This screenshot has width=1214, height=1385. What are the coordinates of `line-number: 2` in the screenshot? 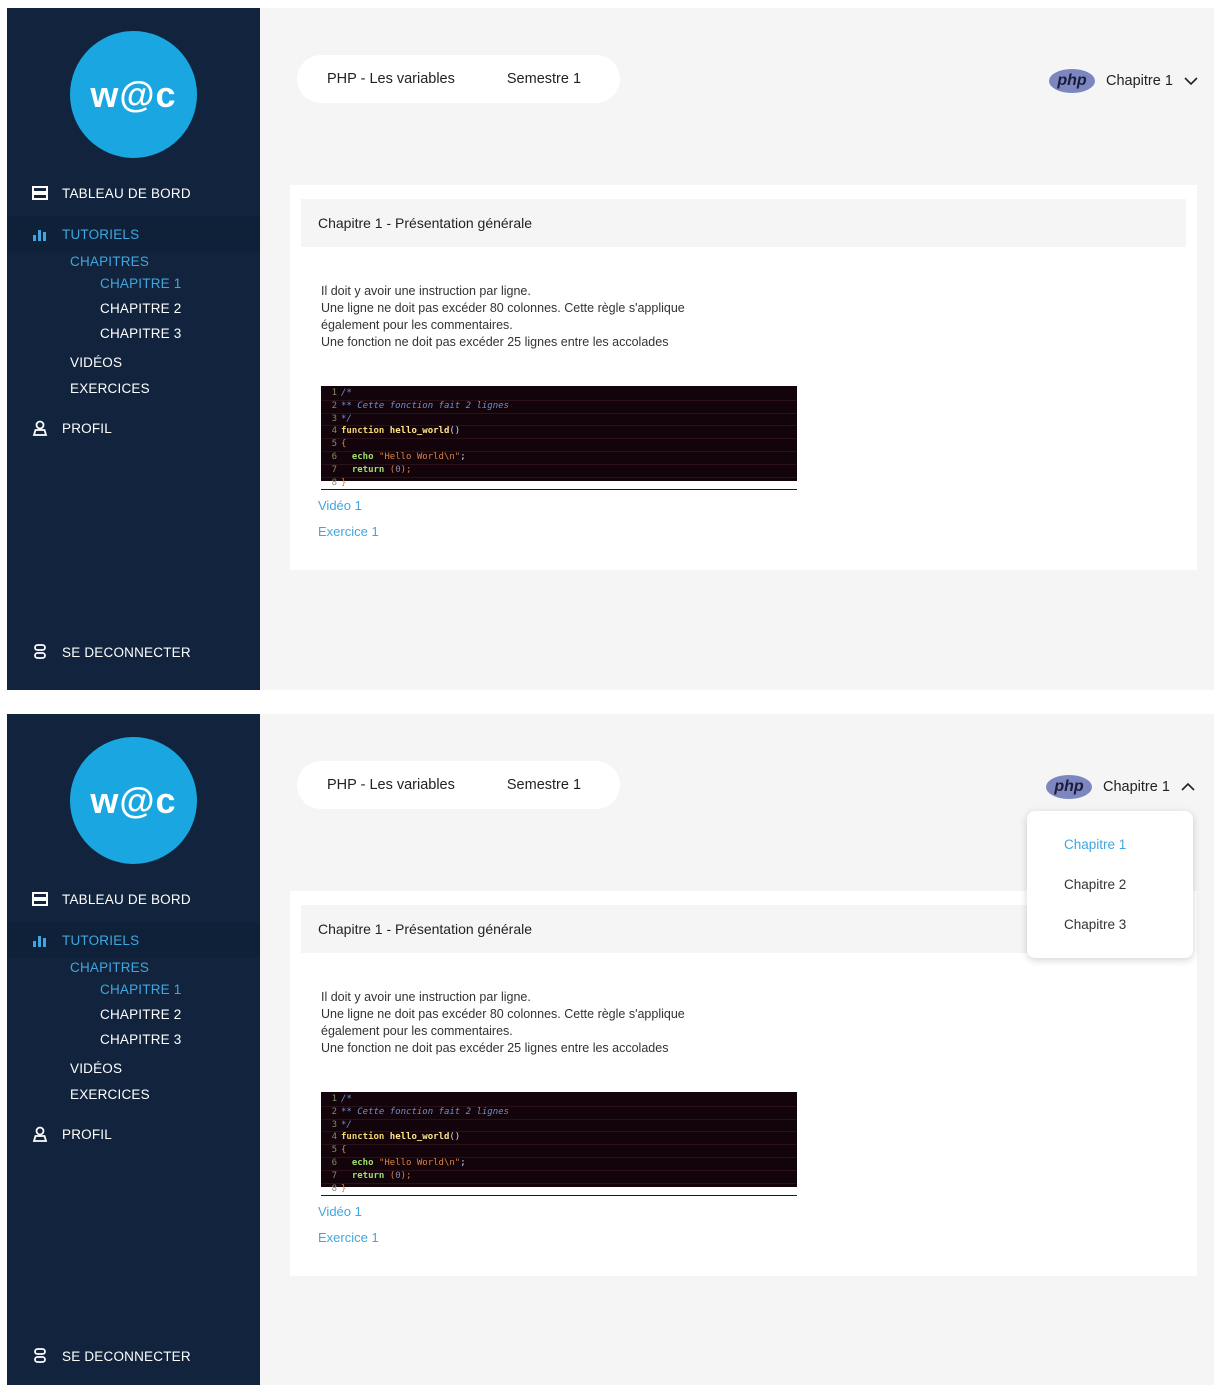 It's located at (334, 405).